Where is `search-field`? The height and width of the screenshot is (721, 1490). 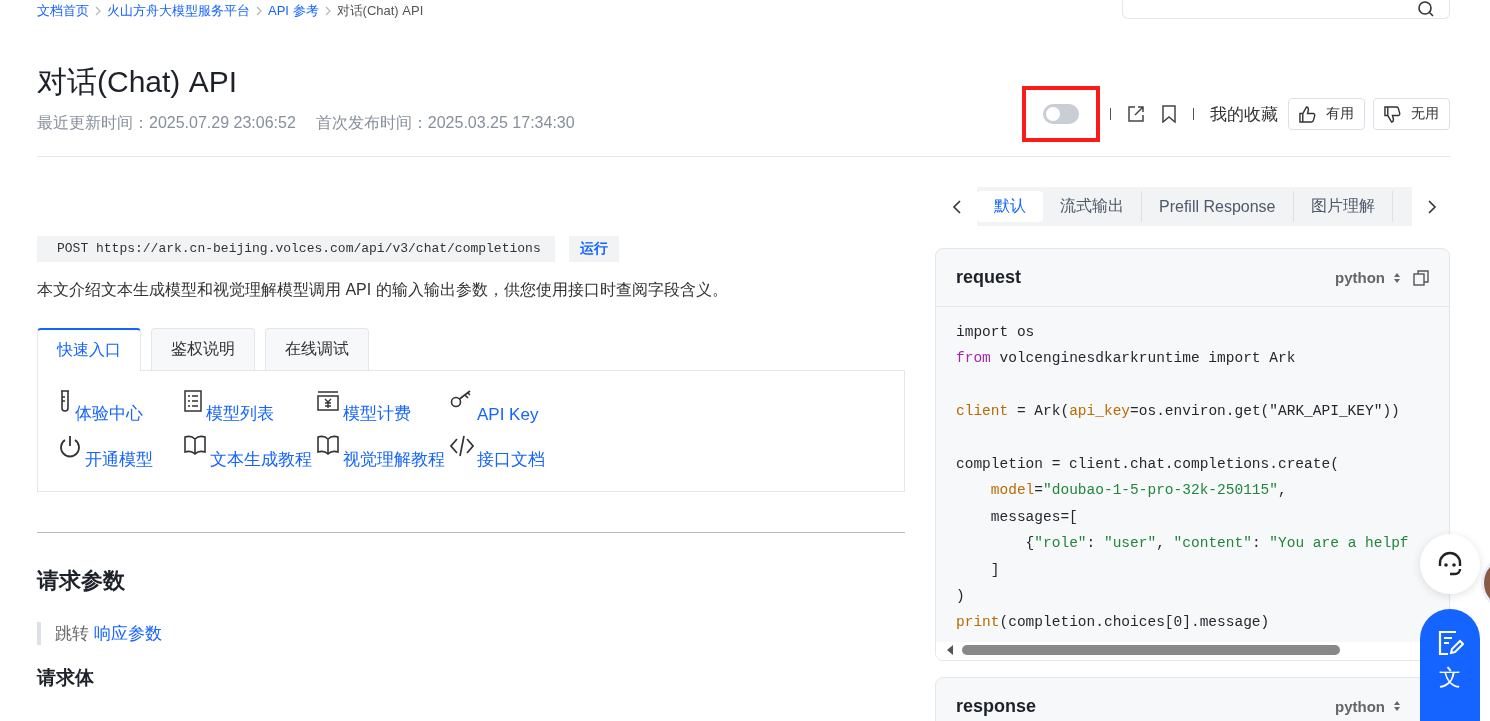 search-field is located at coordinates (1286, 9).